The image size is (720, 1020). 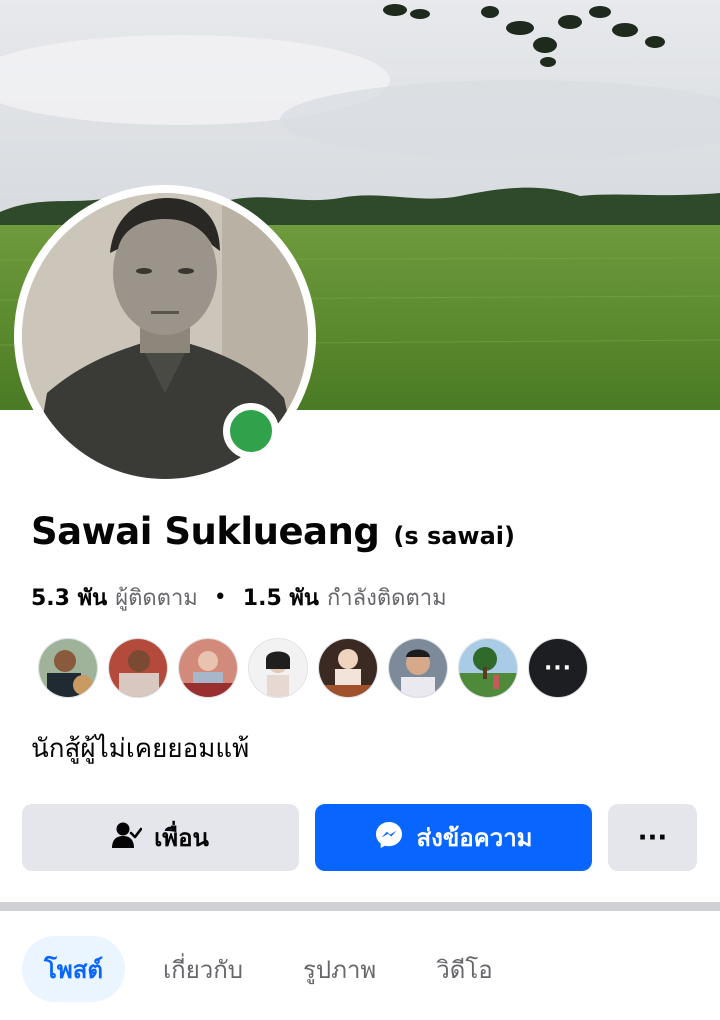 What do you see at coordinates (454, 536) in the screenshot?
I see `alternate-name: (s sawai)` at bounding box center [454, 536].